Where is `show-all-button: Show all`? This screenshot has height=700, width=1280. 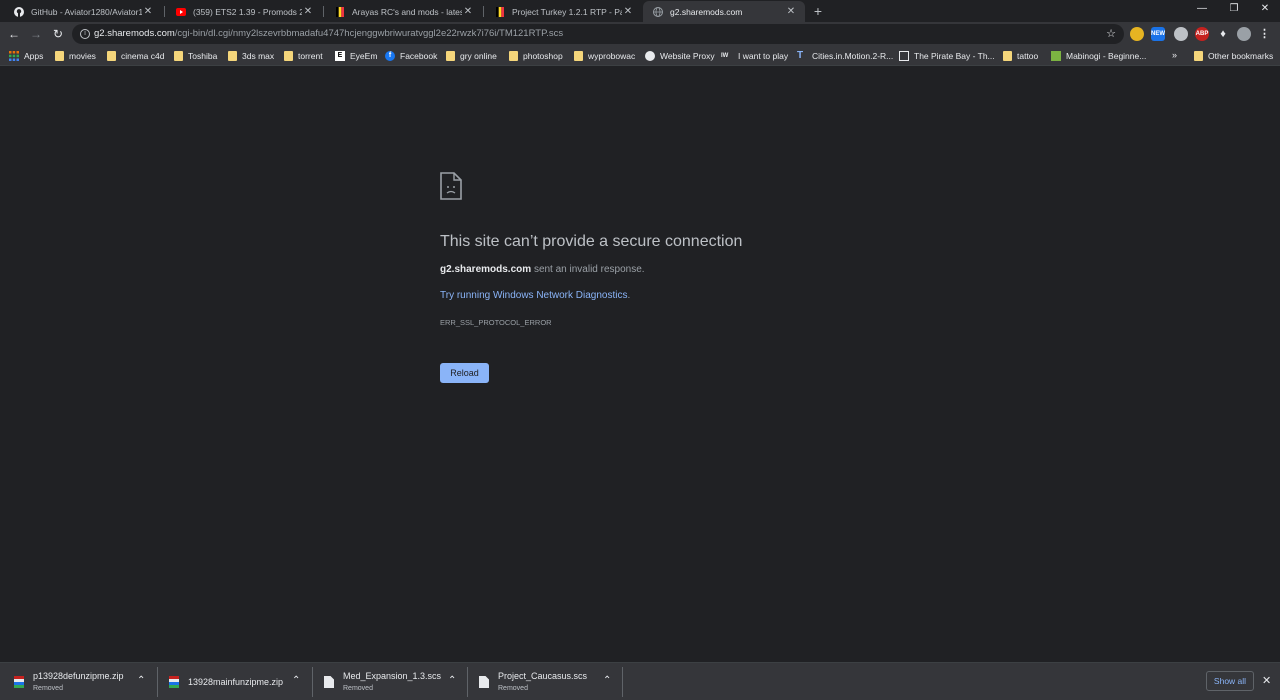
show-all-button: Show all is located at coordinates (1230, 681).